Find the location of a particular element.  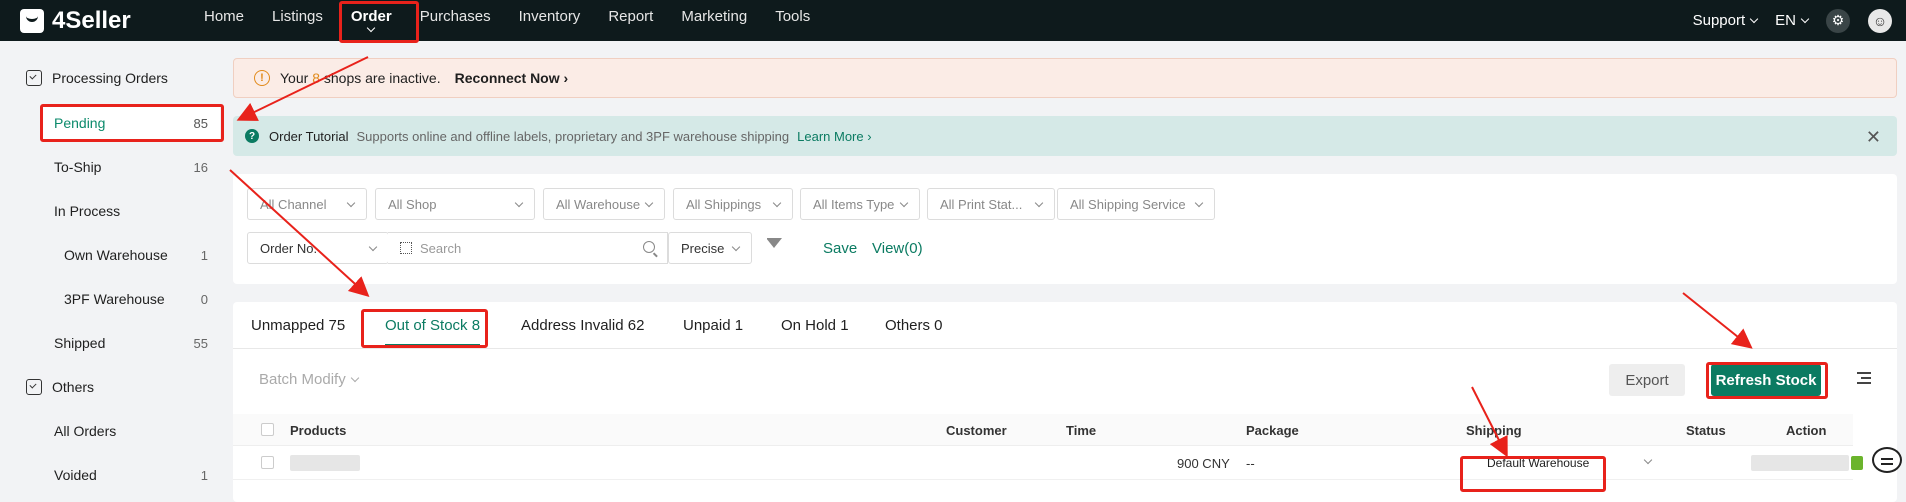

order-amount: 900 CNY is located at coordinates (1203, 463).